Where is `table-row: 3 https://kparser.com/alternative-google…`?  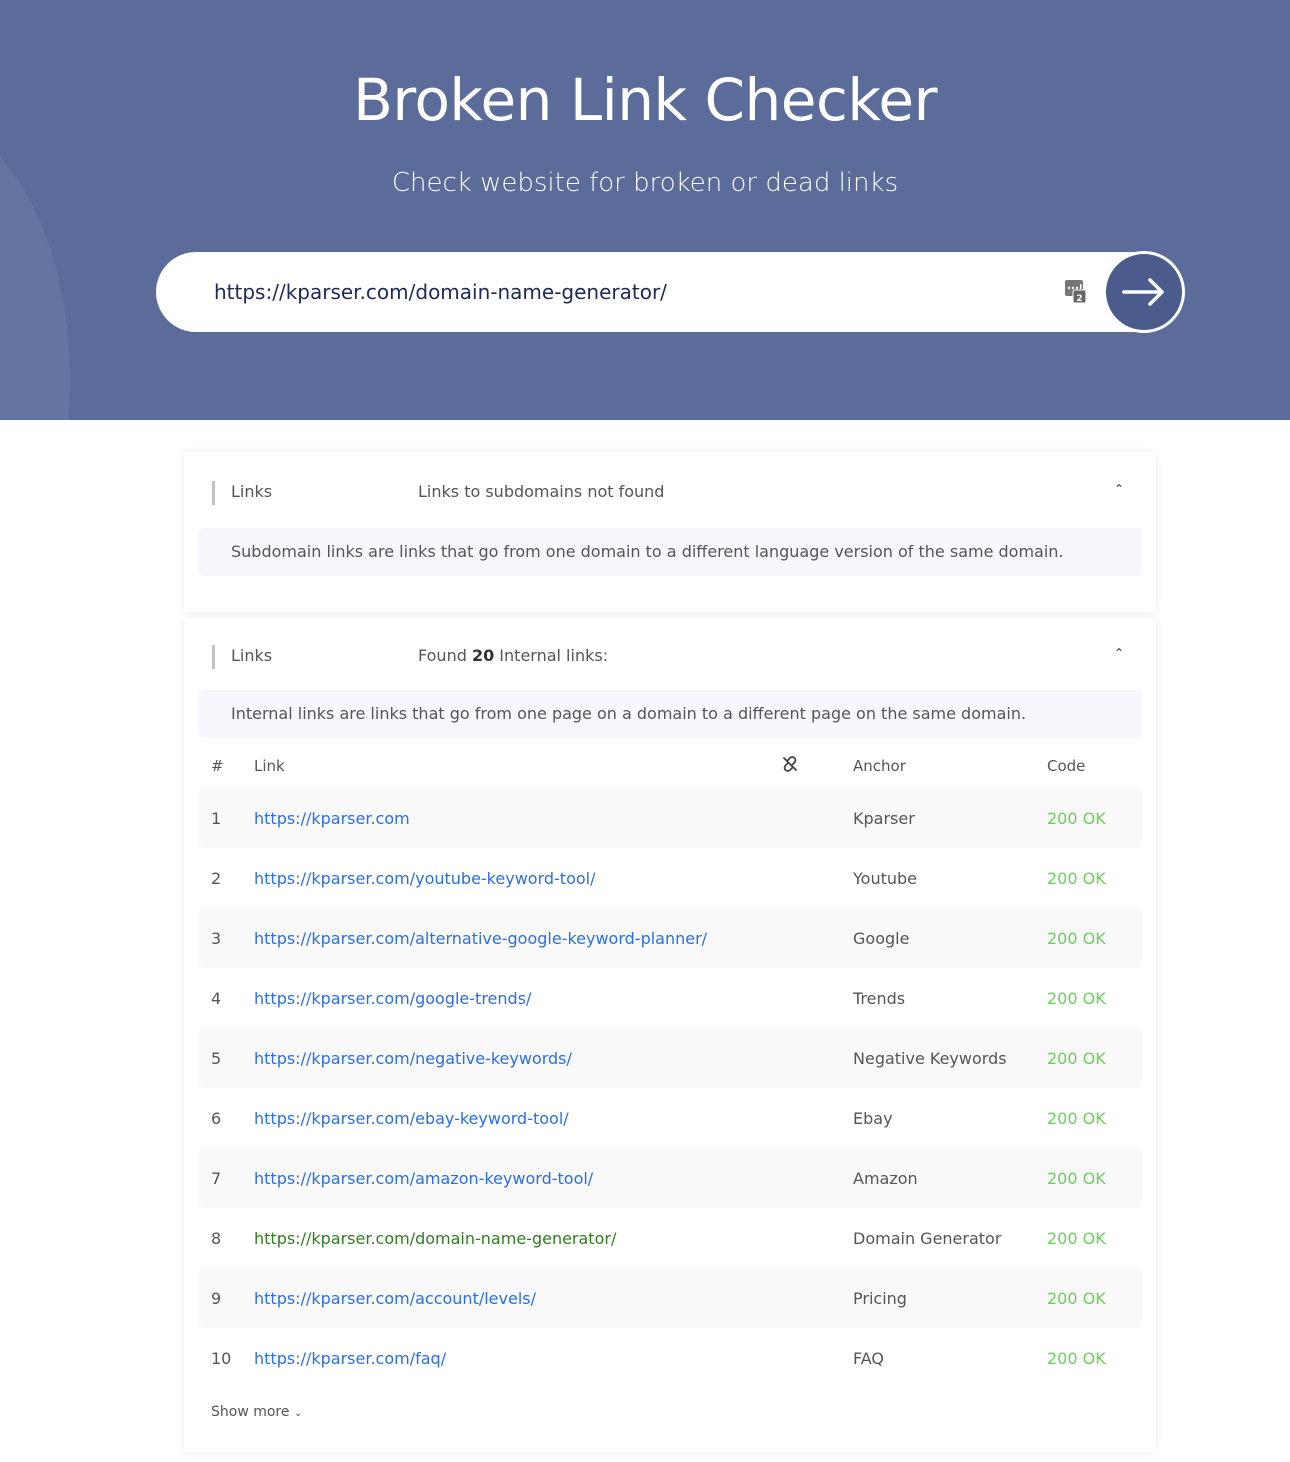 table-row: 3 https://kparser.com/alternative-google… is located at coordinates (670, 938).